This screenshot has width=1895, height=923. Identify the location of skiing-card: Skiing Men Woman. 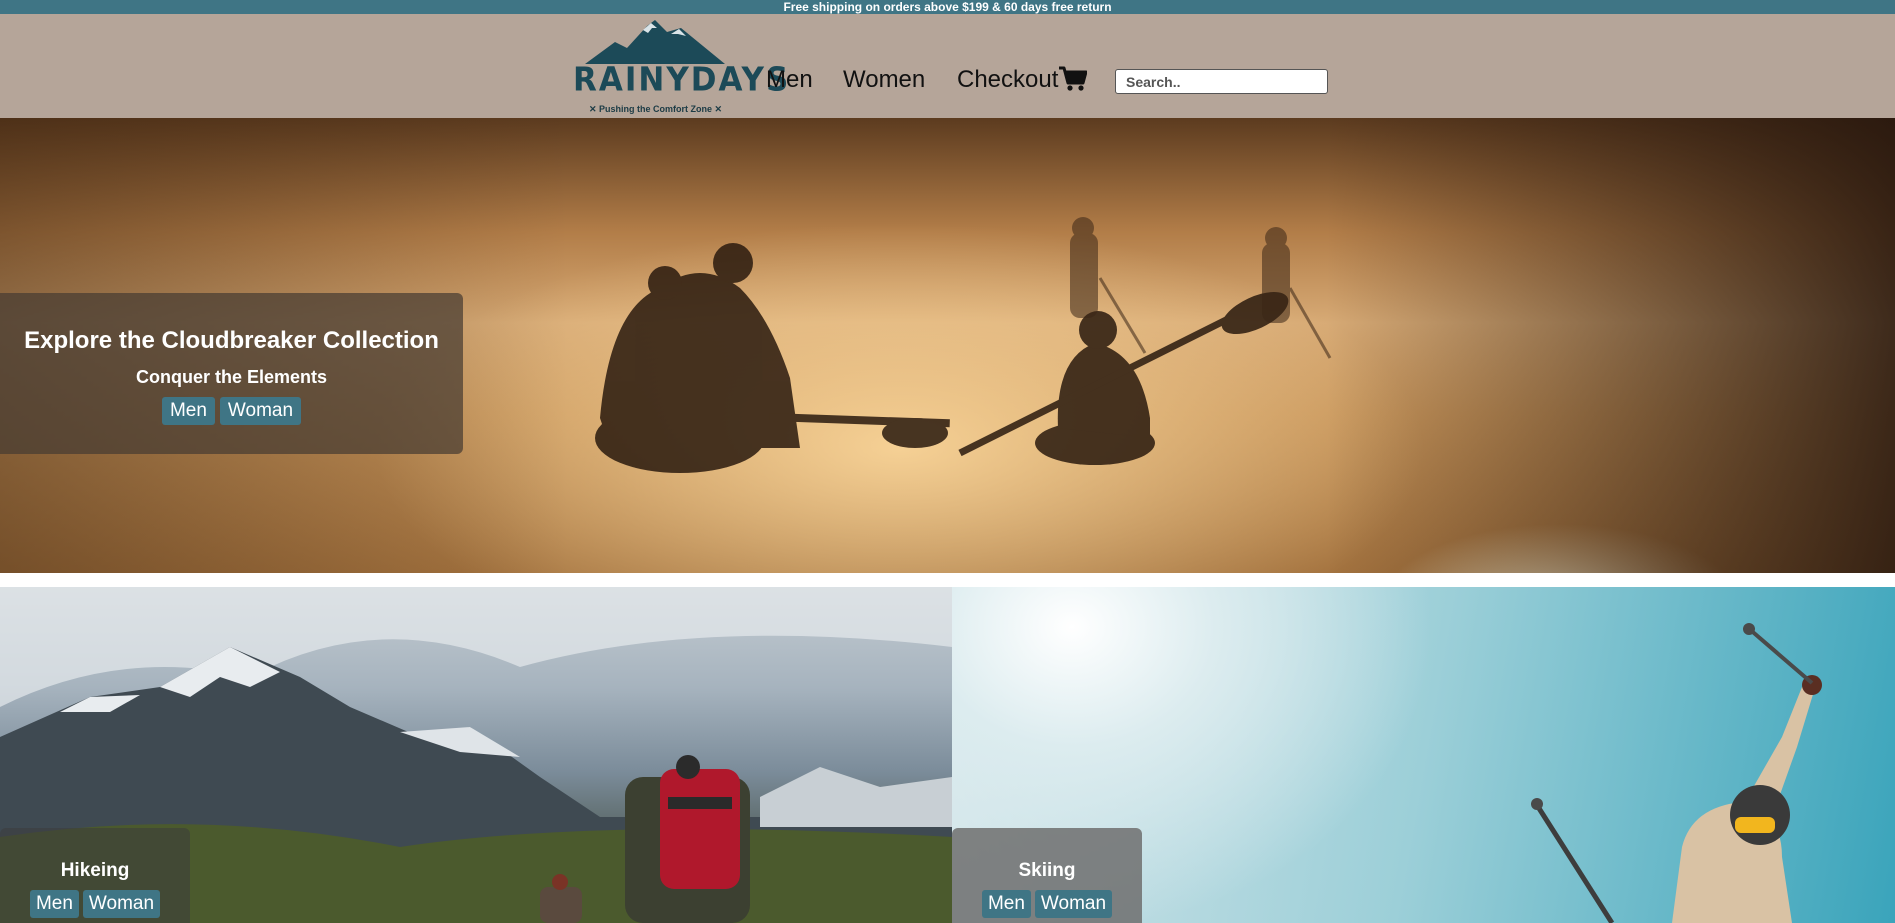
(1047, 875).